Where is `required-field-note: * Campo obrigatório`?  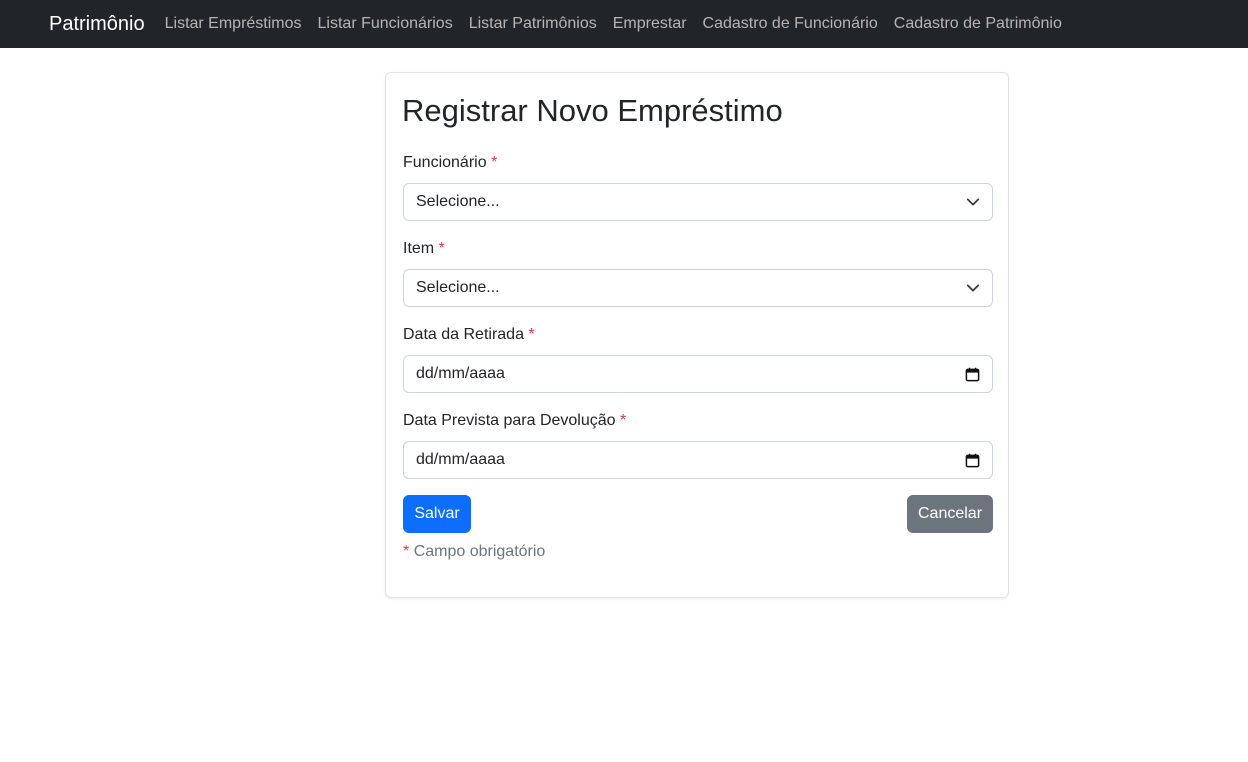
required-field-note: * Campo obrigatório is located at coordinates (474, 552).